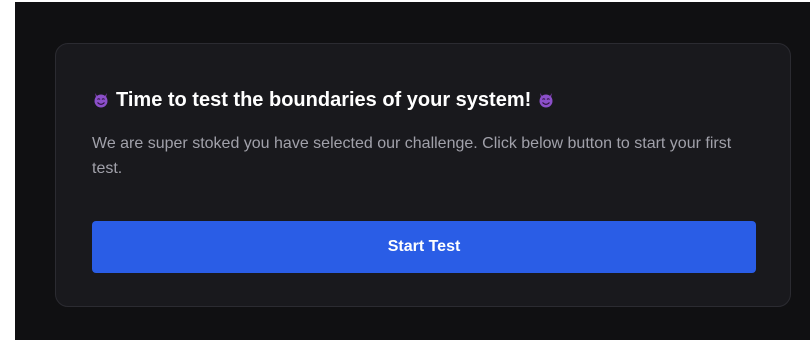 This screenshot has width=810, height=340. I want to click on smiling-devil-right-icon, so click(546, 100).